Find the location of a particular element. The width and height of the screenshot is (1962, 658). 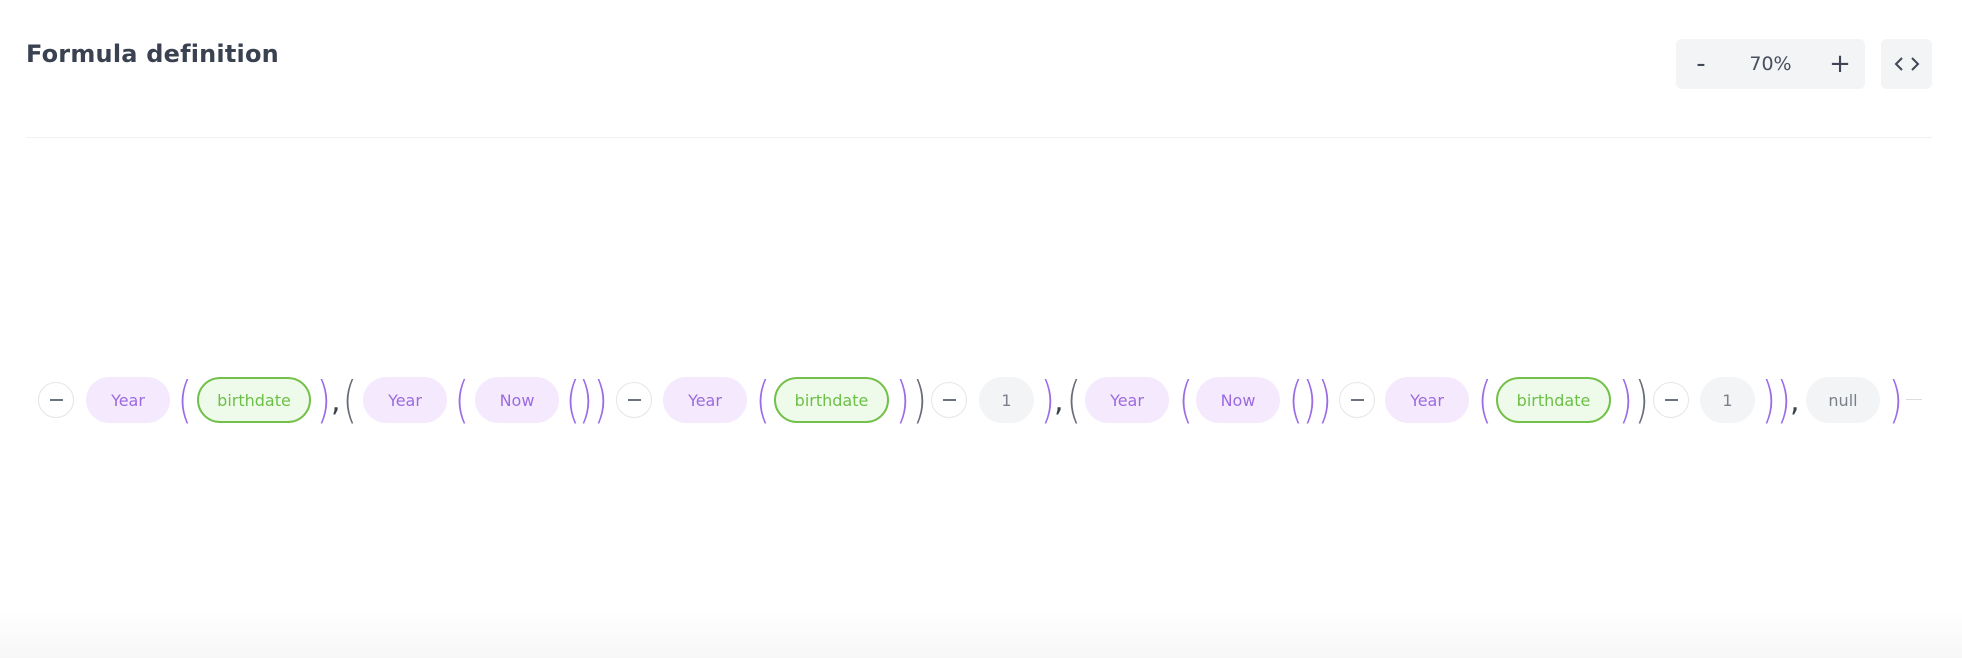

zoom-out-button: - is located at coordinates (1701, 64).